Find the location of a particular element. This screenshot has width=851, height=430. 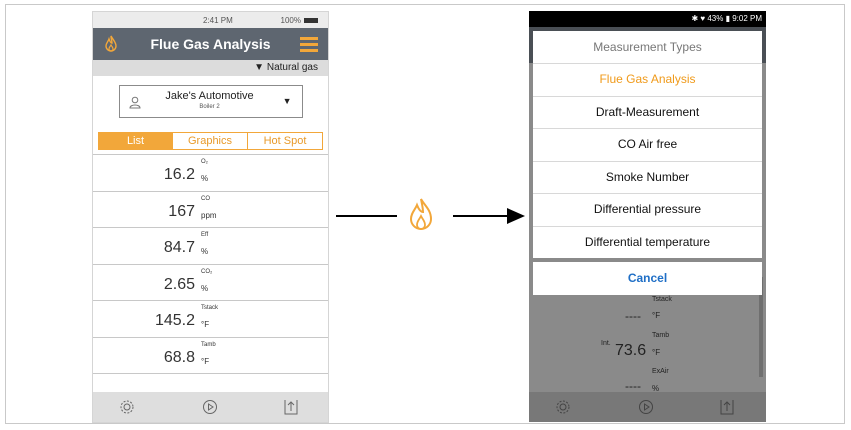

tab-graphics: Graphics is located at coordinates (210, 141).